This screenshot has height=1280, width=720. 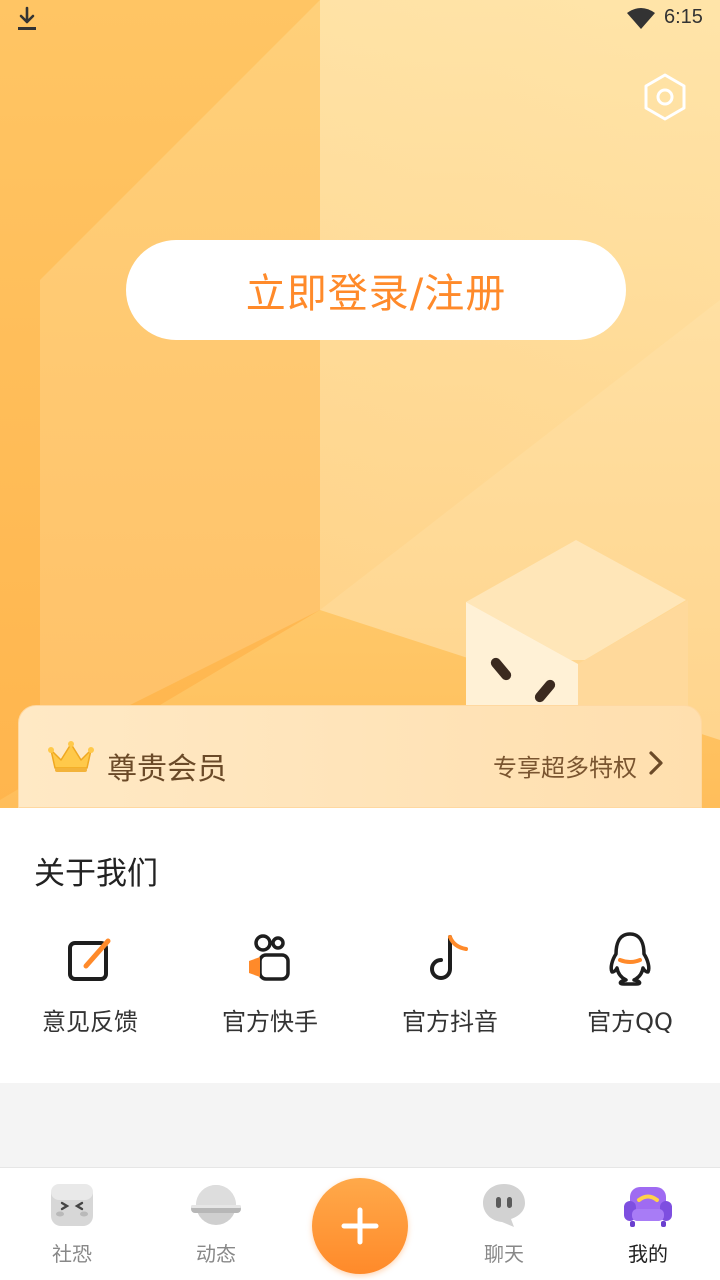 I want to click on feedback-item: 意见反馈, so click(x=90, y=986).